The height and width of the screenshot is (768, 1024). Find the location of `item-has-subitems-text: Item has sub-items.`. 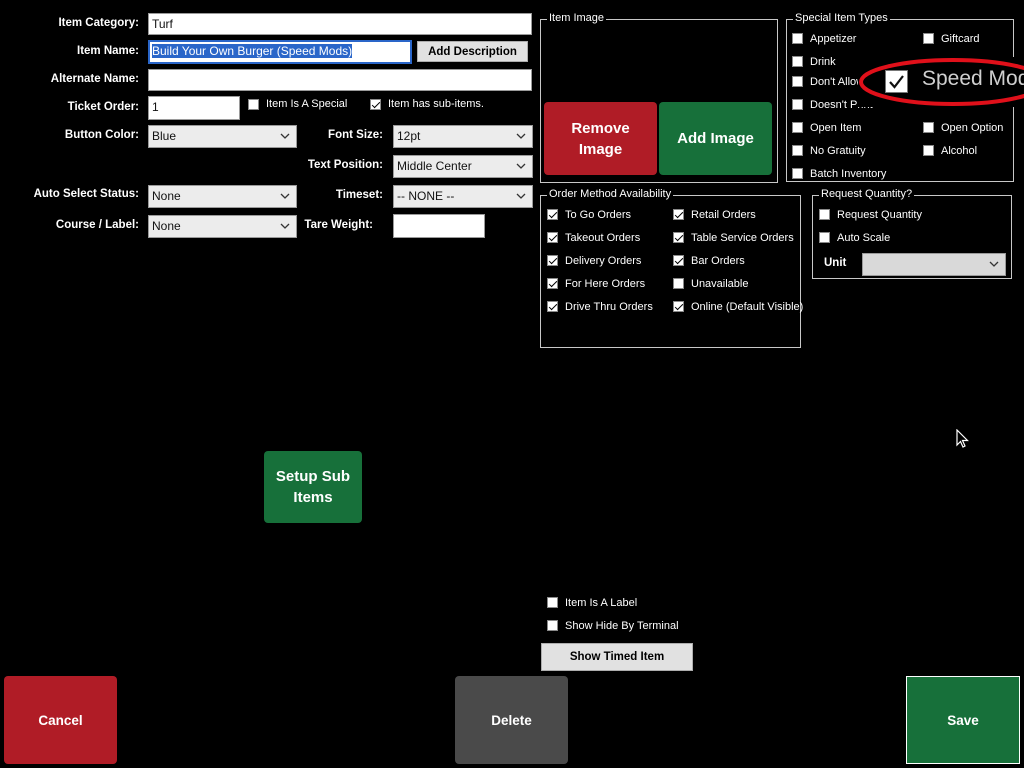

item-has-subitems-text: Item has sub-items. is located at coordinates (436, 104).